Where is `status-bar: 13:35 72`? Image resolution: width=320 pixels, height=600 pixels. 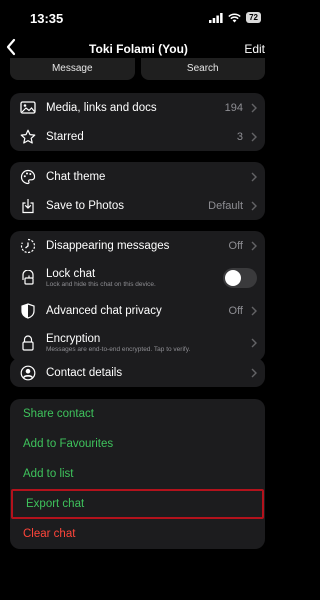
status-bar: 13:35 72 is located at coordinates (138, 17).